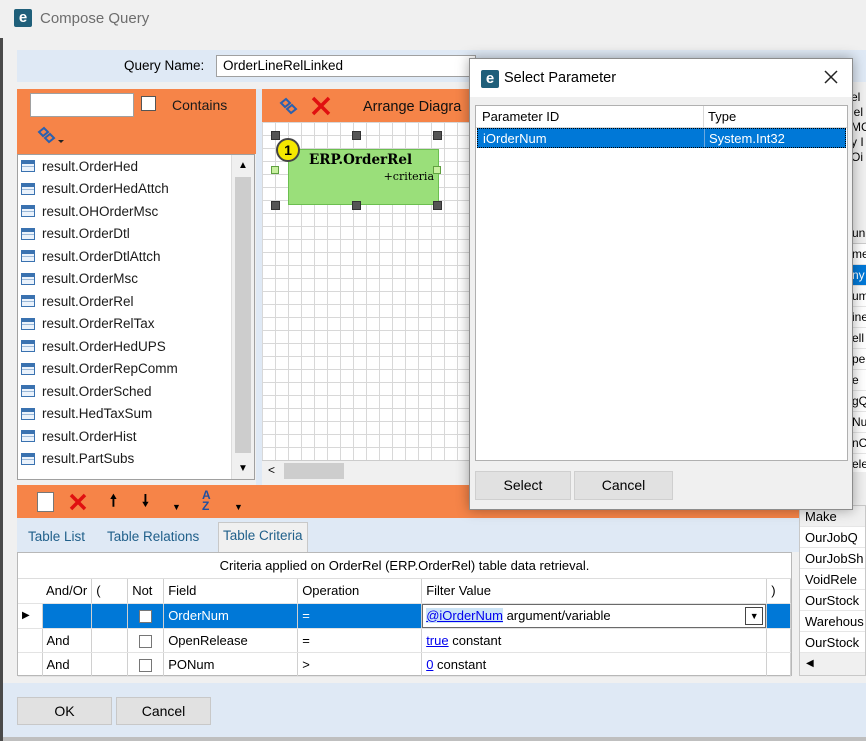 The height and width of the screenshot is (741, 866). What do you see at coordinates (745, 138) in the screenshot?
I see `parameter-type-cell: System.Int32` at bounding box center [745, 138].